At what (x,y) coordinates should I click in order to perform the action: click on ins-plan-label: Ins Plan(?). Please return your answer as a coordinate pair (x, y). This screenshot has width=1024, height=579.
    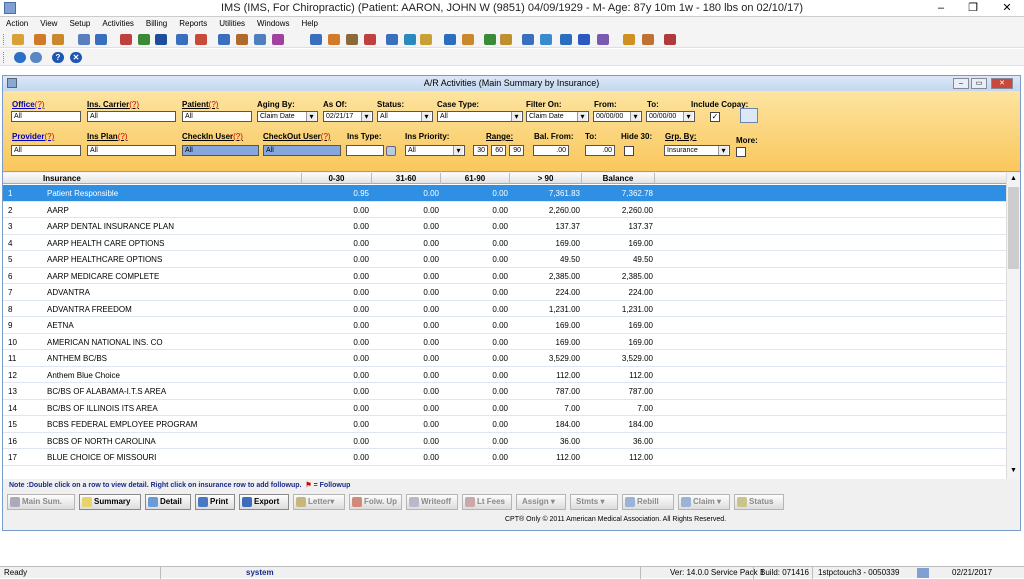
    Looking at the image, I should click on (107, 136).